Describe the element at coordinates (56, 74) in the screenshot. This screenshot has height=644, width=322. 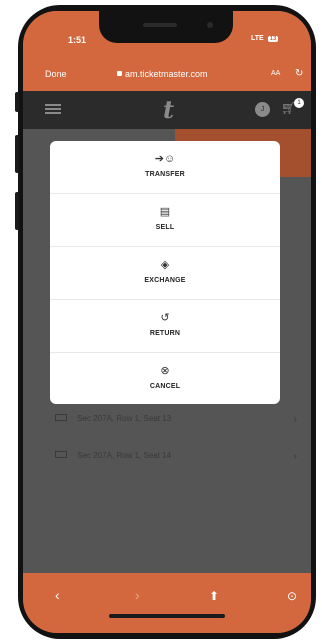
I see `done-button: Done` at that location.